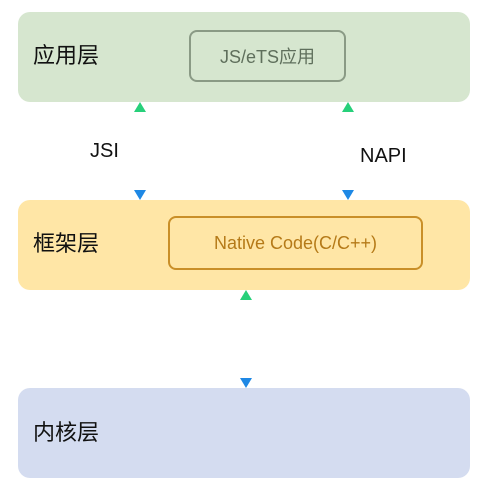  Describe the element at coordinates (66, 433) in the screenshot. I see `kernel-layer-title: 内核层` at that location.